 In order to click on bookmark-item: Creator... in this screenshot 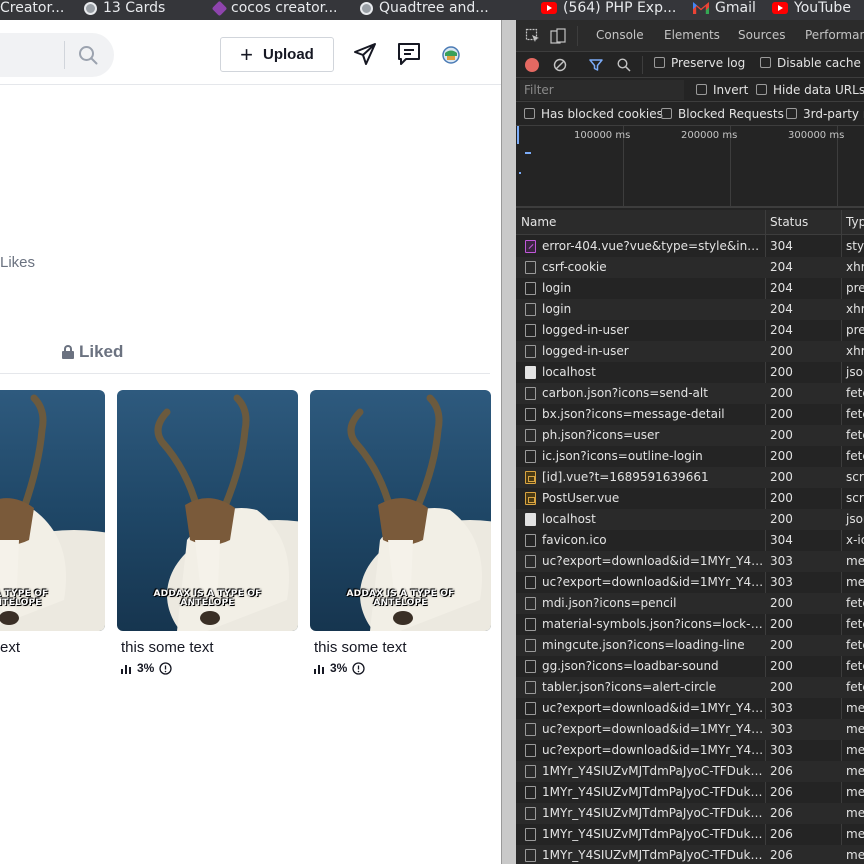, I will do `click(32, 9)`.